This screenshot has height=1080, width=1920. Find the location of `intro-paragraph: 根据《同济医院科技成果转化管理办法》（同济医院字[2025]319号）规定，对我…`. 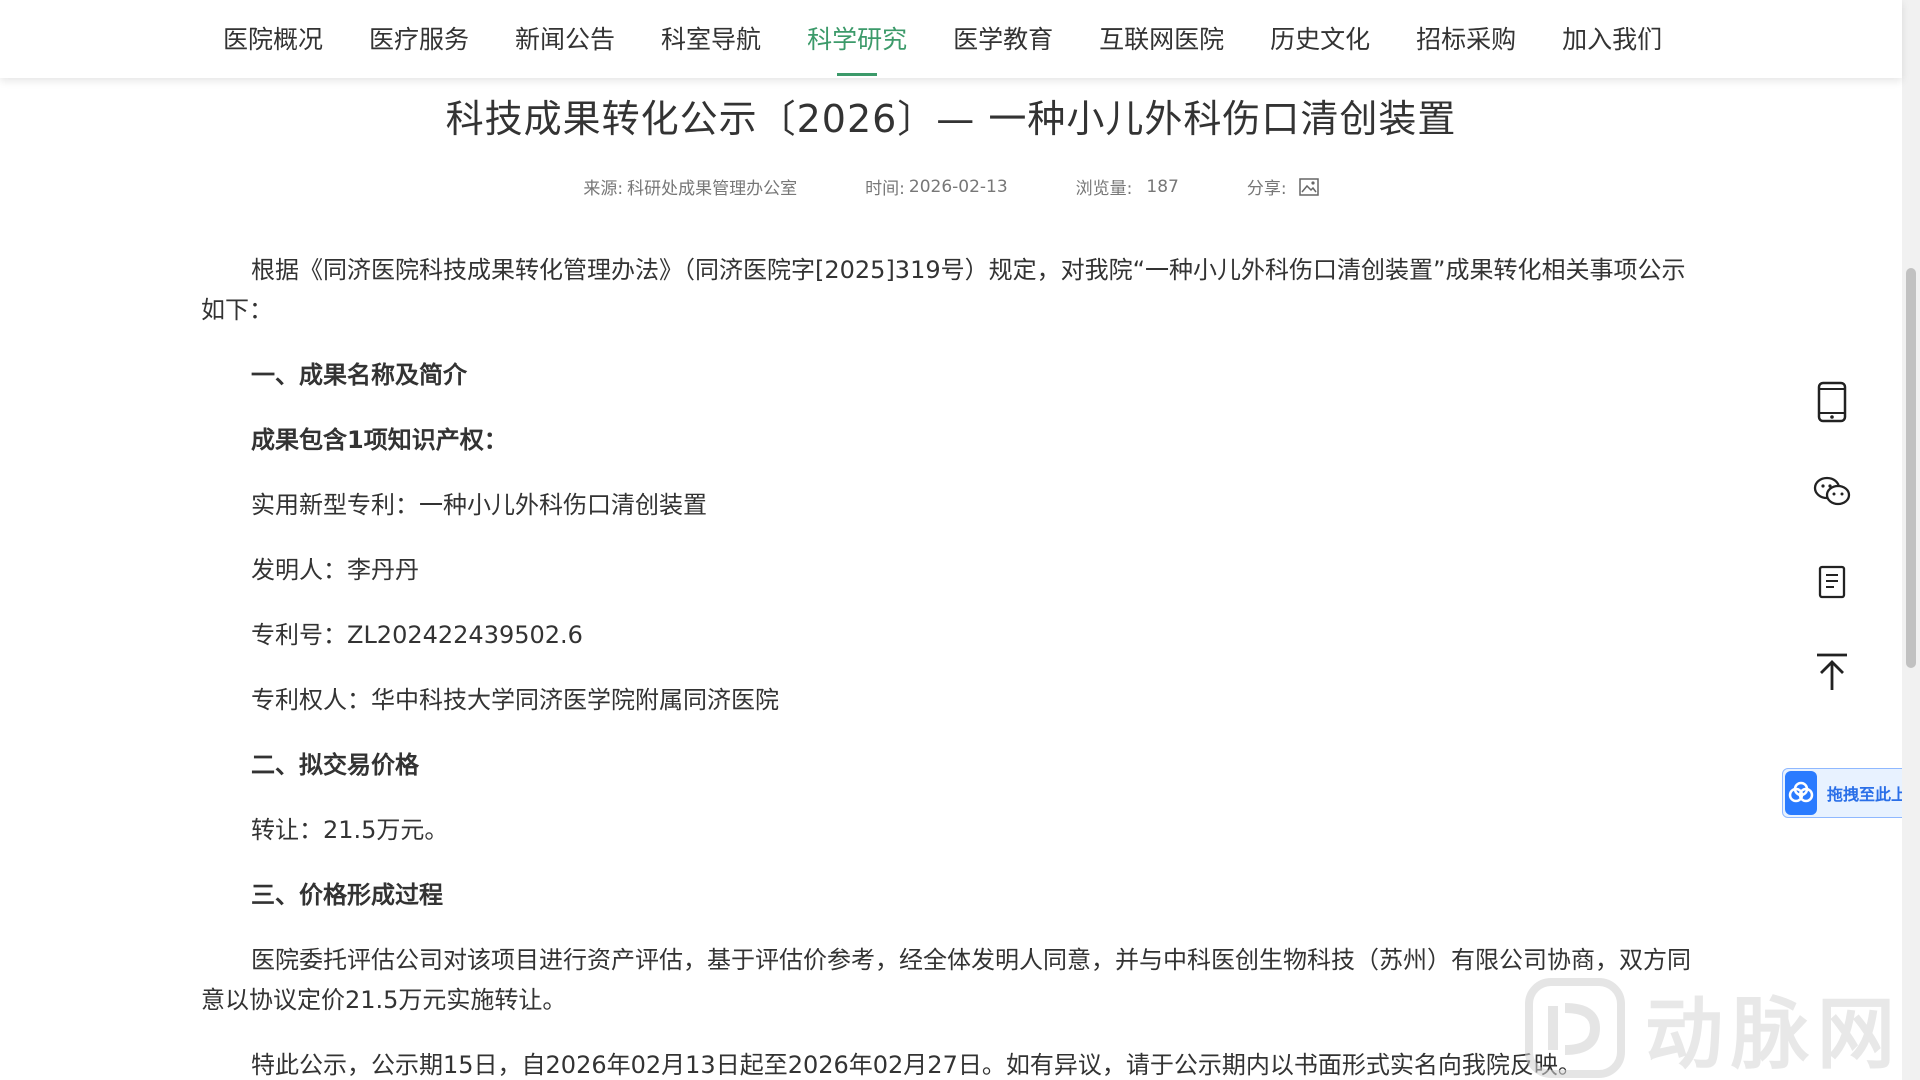

intro-paragraph: 根据《同济医院科技成果转化管理办法》（同济医院字[2025]319号）规定，对我… is located at coordinates (943, 290).